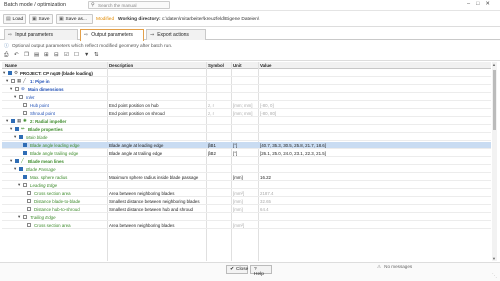 The width and height of the screenshot is (500, 281). I want to click on paste-icon: ▤, so click(36, 55).